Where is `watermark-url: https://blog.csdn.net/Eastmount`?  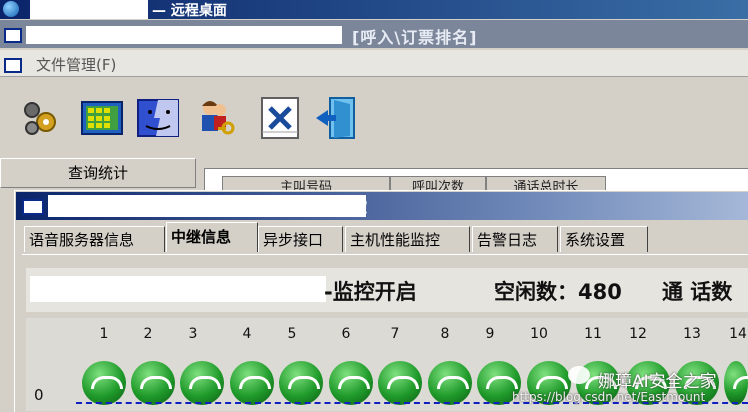 watermark-url: https://blog.csdn.net/Eastmount is located at coordinates (609, 397).